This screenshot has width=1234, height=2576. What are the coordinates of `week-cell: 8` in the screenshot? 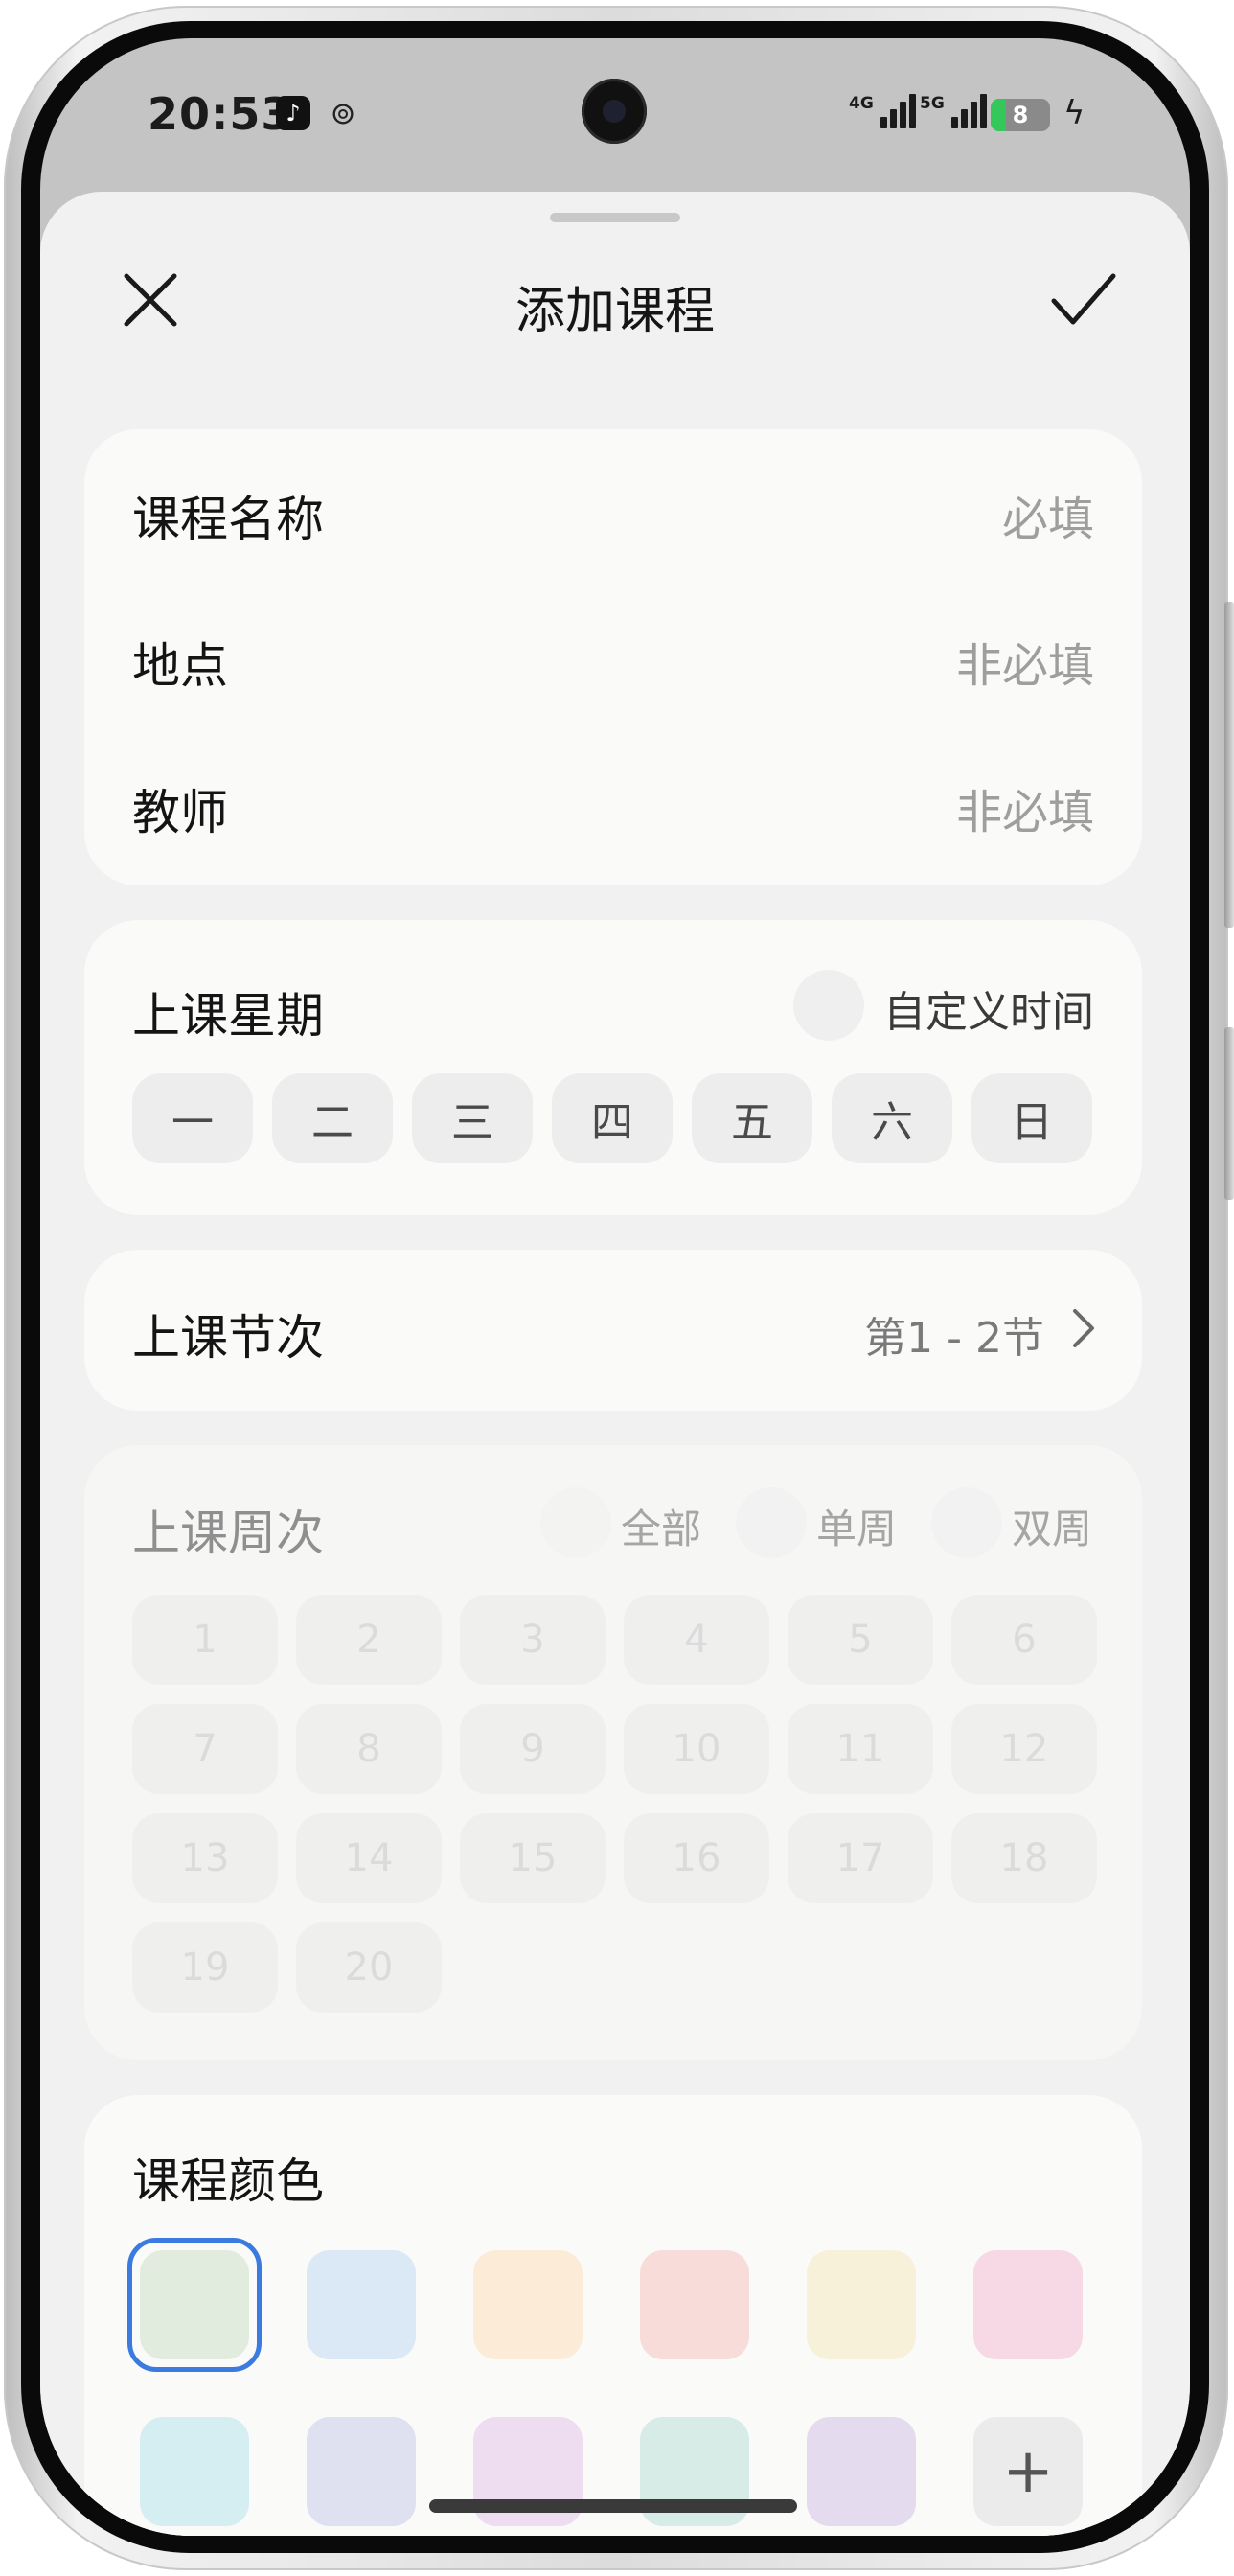 It's located at (369, 1749).